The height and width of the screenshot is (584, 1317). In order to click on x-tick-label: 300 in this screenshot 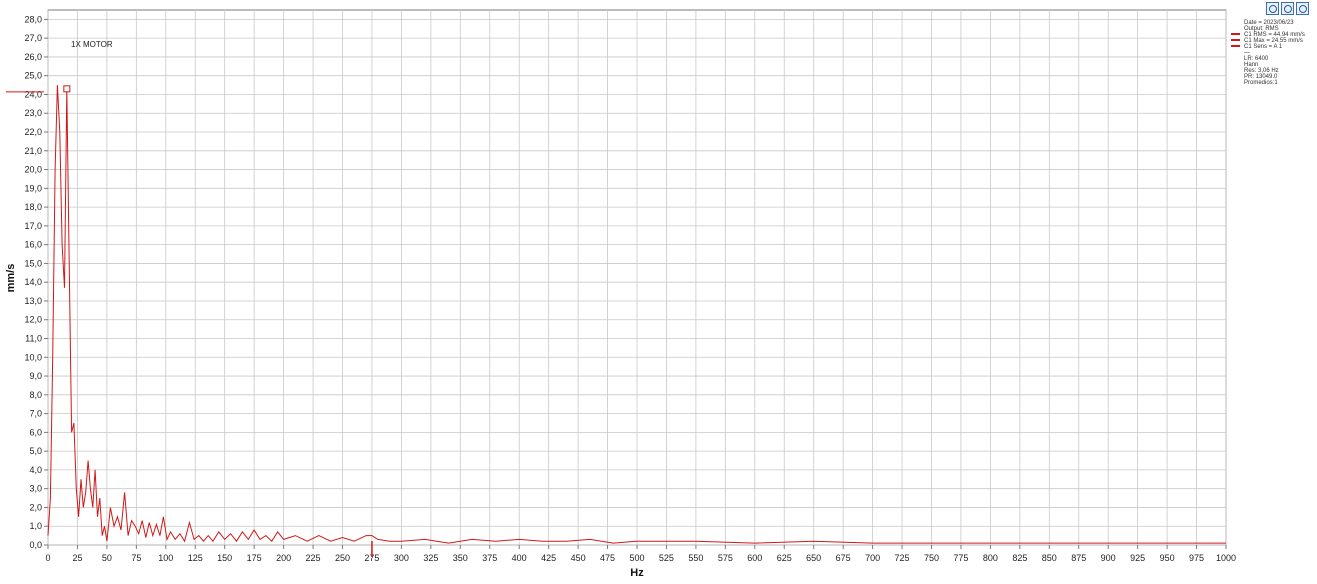, I will do `click(401, 558)`.